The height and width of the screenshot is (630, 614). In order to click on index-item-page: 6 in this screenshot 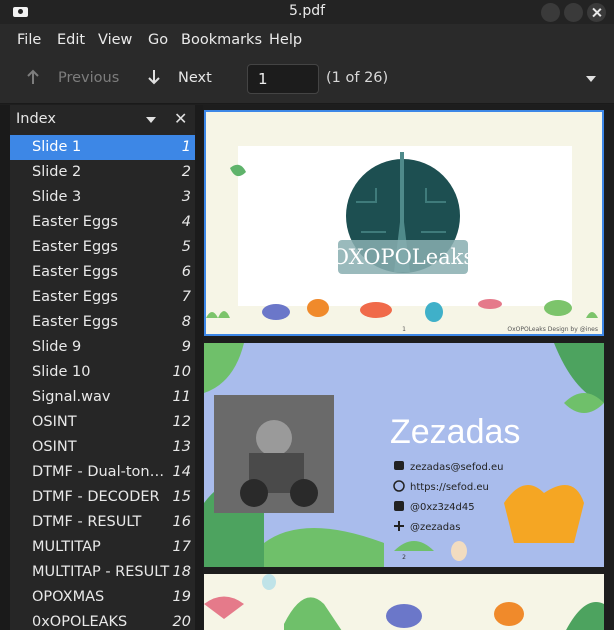, I will do `click(186, 272)`.